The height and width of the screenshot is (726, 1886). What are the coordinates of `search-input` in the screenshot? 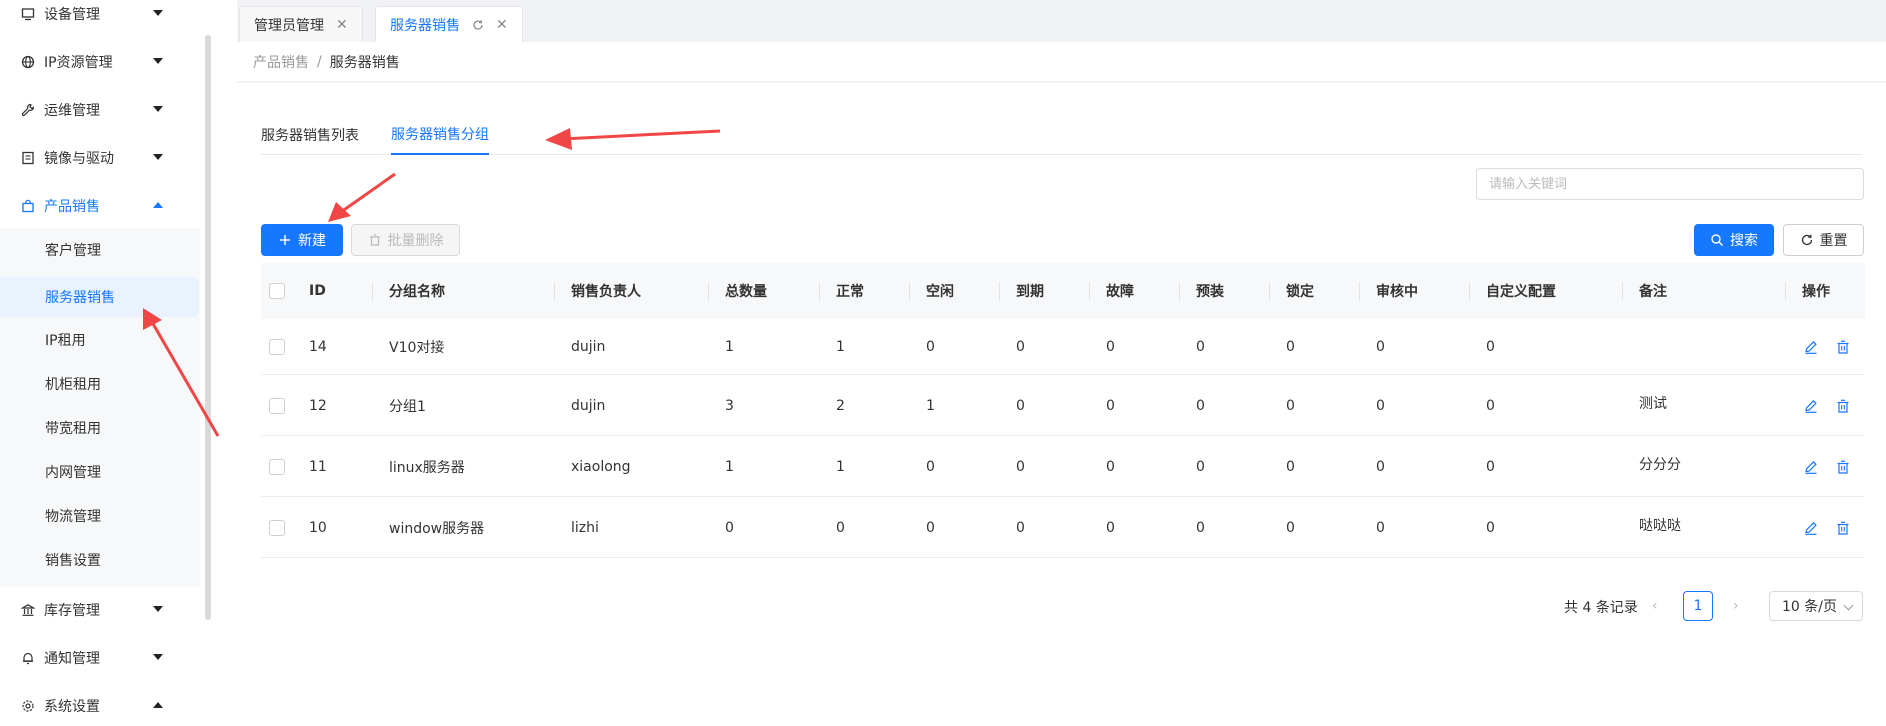 It's located at (1670, 184).